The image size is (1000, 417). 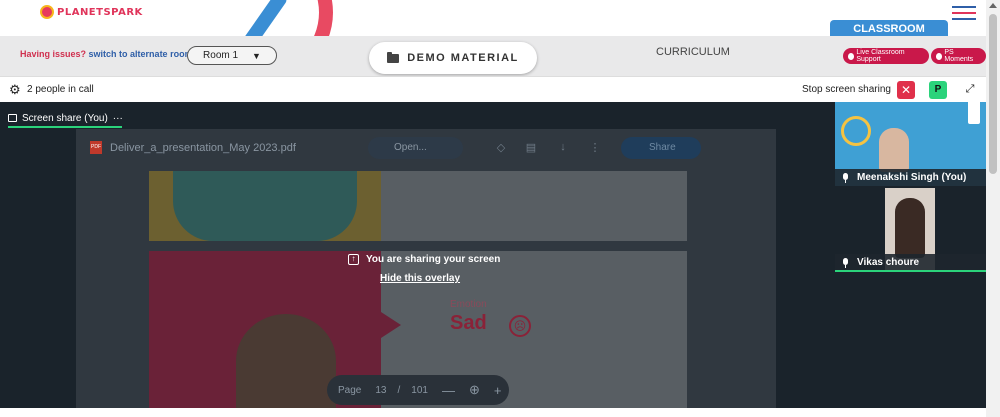 I want to click on screen-share-tab: Screen share (You) ···, so click(x=65, y=118).